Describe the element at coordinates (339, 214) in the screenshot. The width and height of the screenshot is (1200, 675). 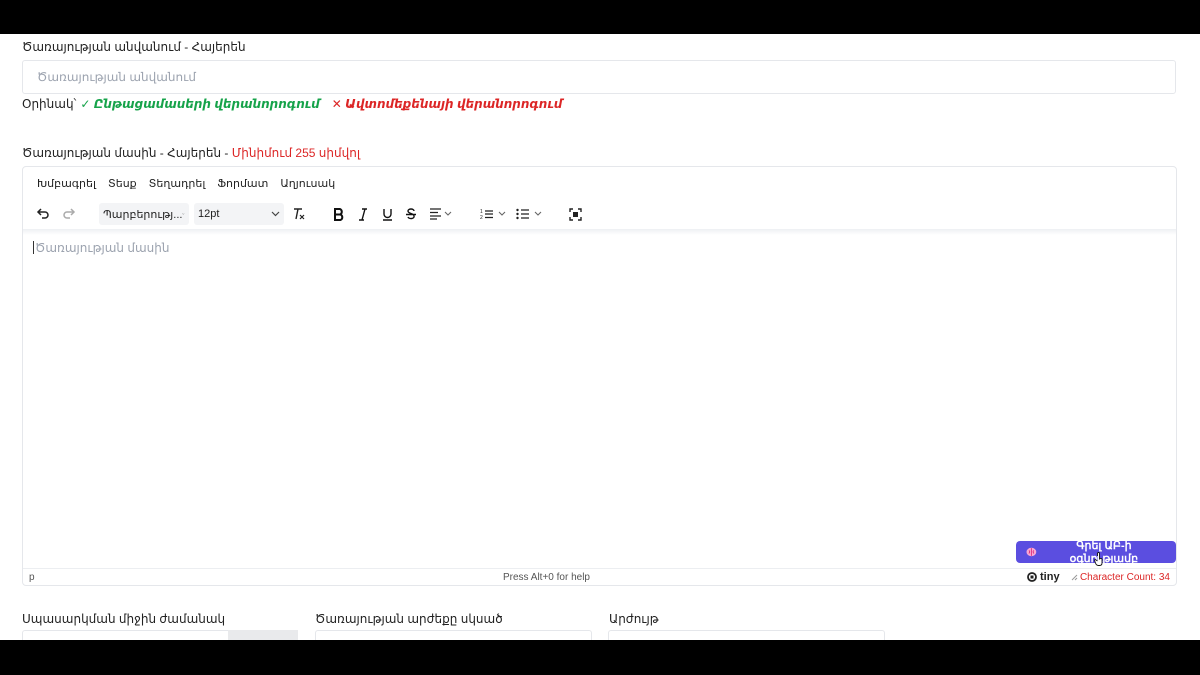
I see `bold-icon` at that location.